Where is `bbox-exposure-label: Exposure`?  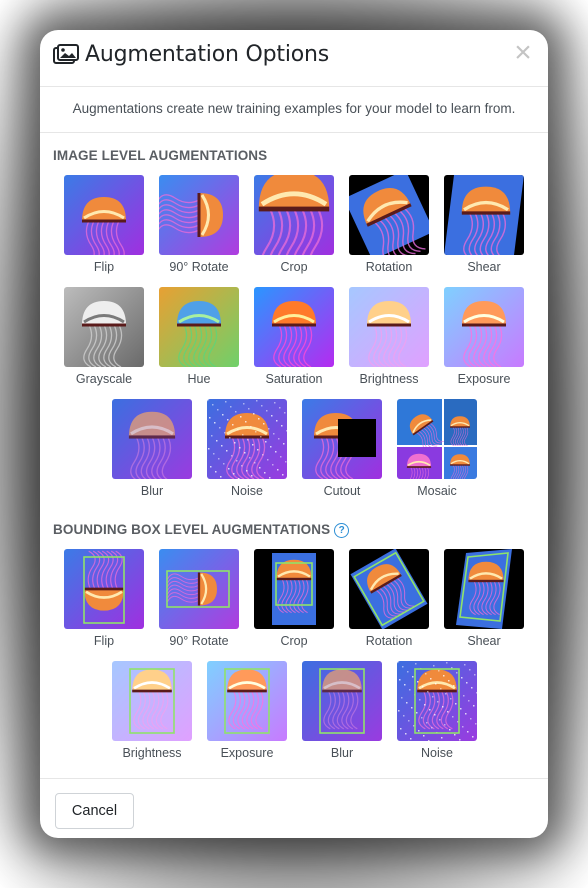 bbox-exposure-label: Exposure is located at coordinates (247, 753).